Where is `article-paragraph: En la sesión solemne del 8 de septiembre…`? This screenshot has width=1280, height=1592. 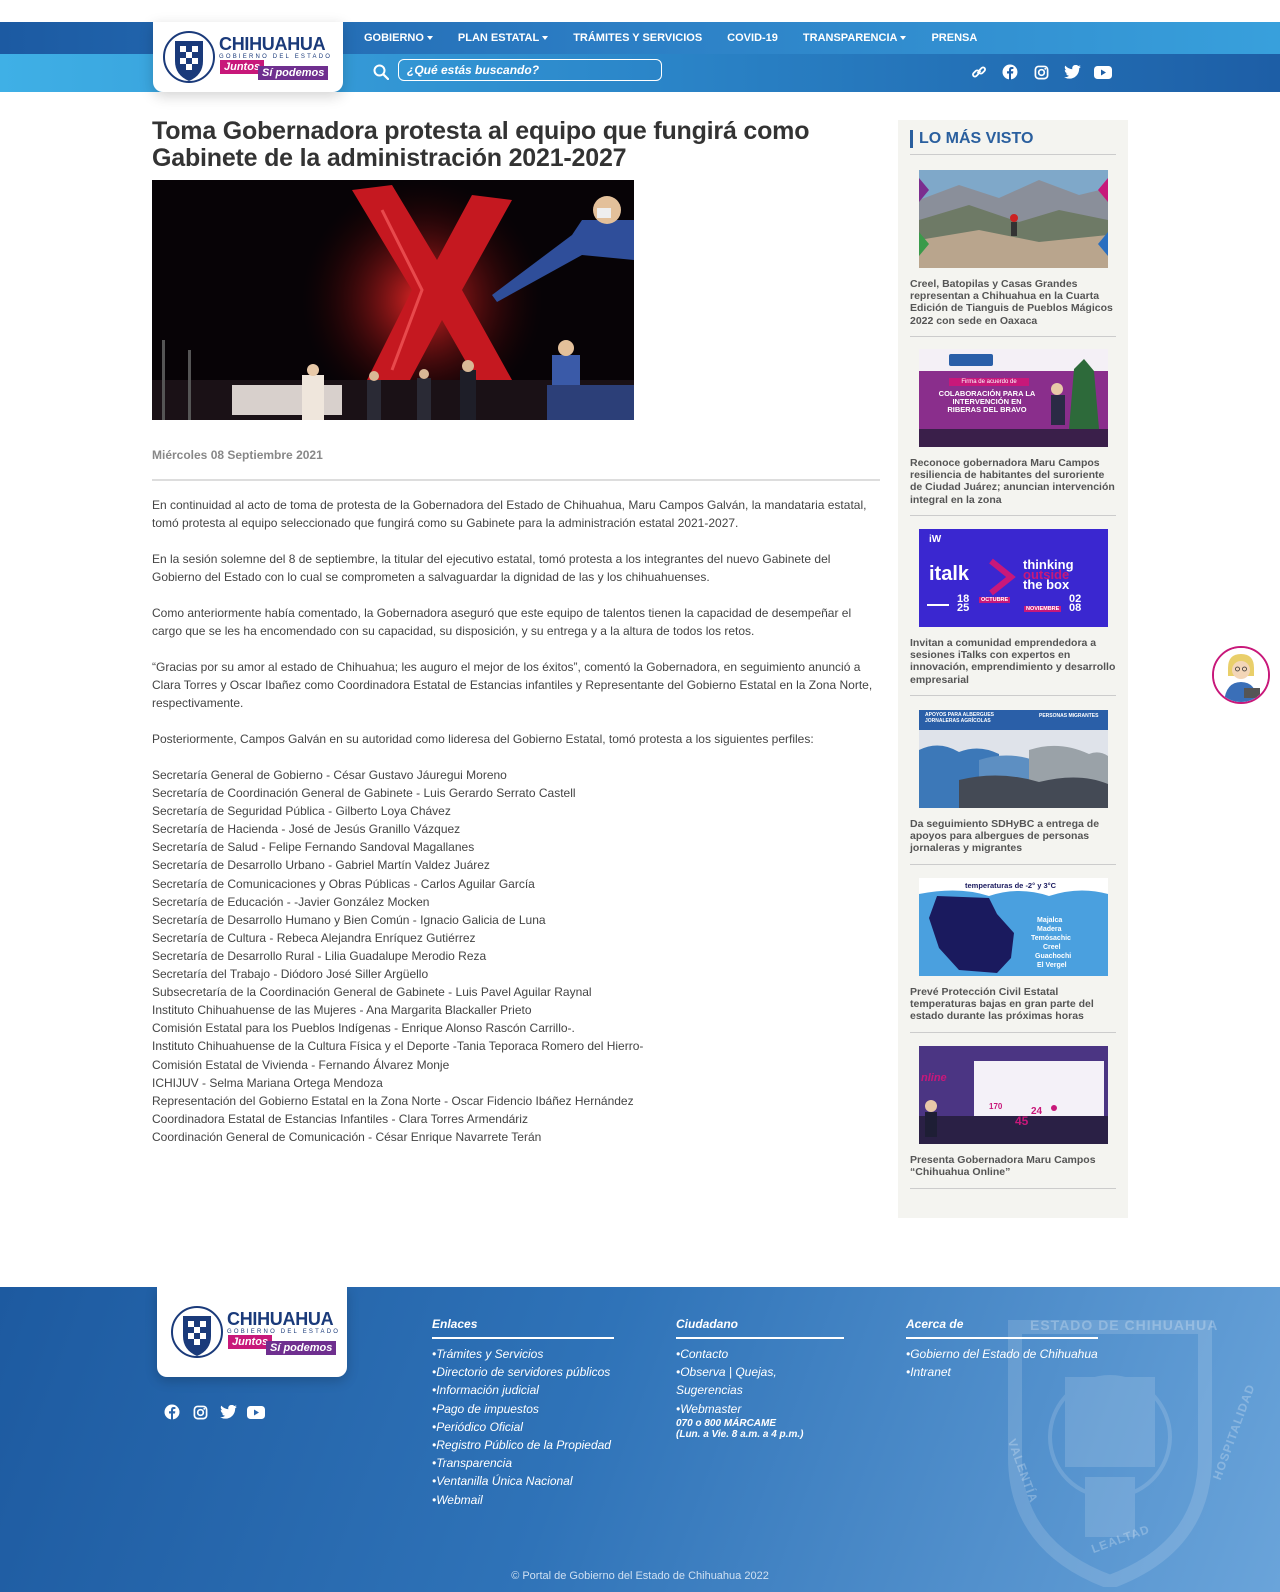
article-paragraph: En la sesión solemne del 8 de septiembre… is located at coordinates (491, 568).